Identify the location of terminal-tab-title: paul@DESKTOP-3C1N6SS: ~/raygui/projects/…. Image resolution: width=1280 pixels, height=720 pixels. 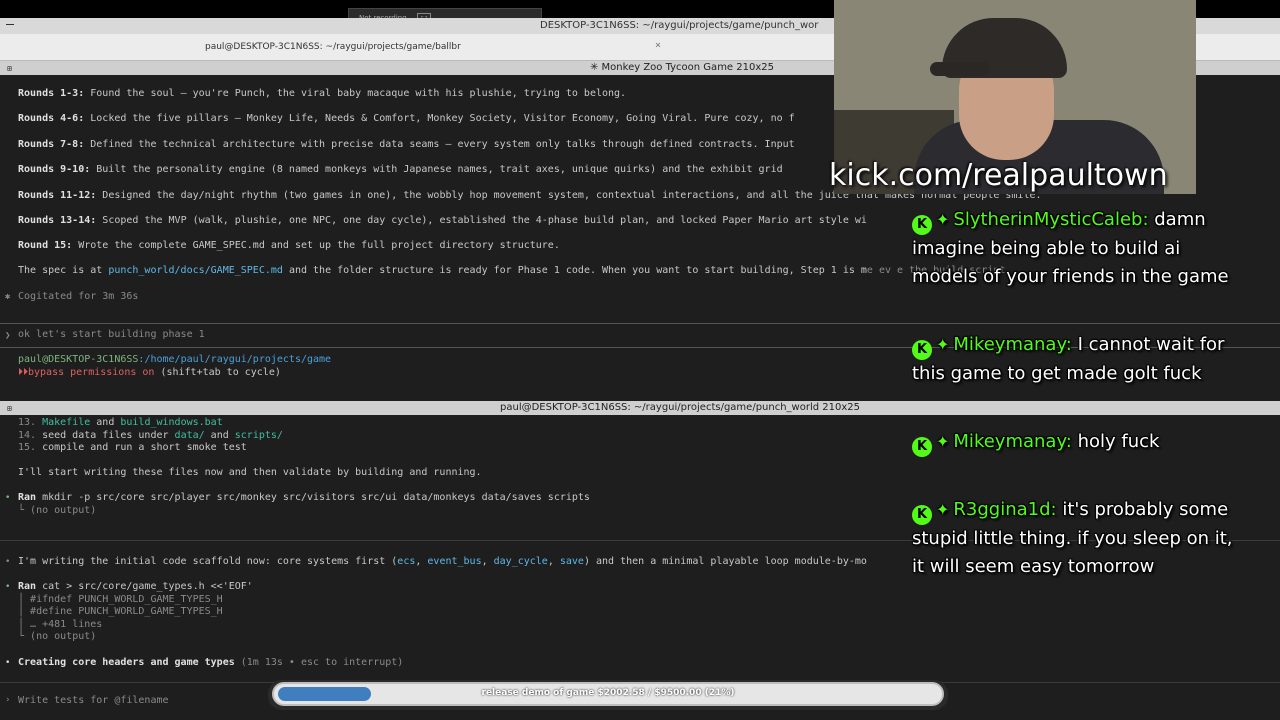
(333, 47).